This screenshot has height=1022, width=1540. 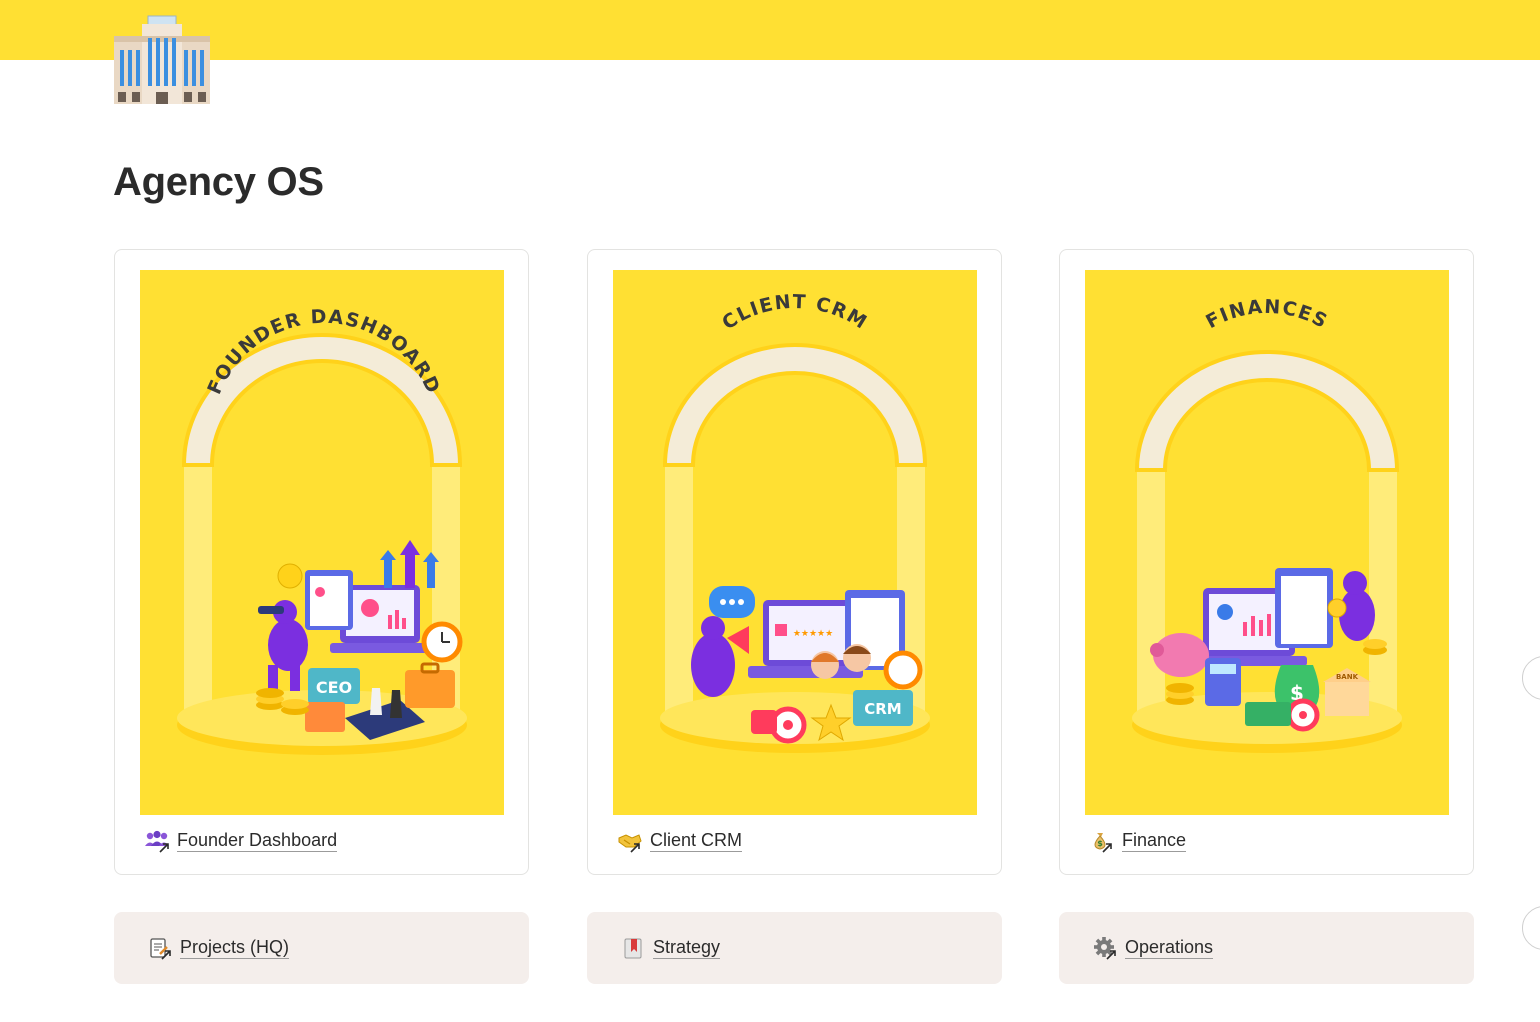 What do you see at coordinates (157, 841) in the screenshot?
I see `people-arrow-icon` at bounding box center [157, 841].